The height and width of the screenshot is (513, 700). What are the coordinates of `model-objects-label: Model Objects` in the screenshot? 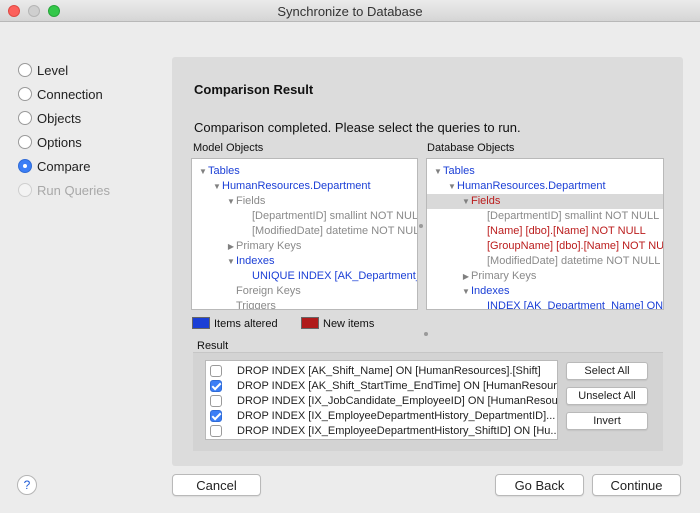 It's located at (228, 148).